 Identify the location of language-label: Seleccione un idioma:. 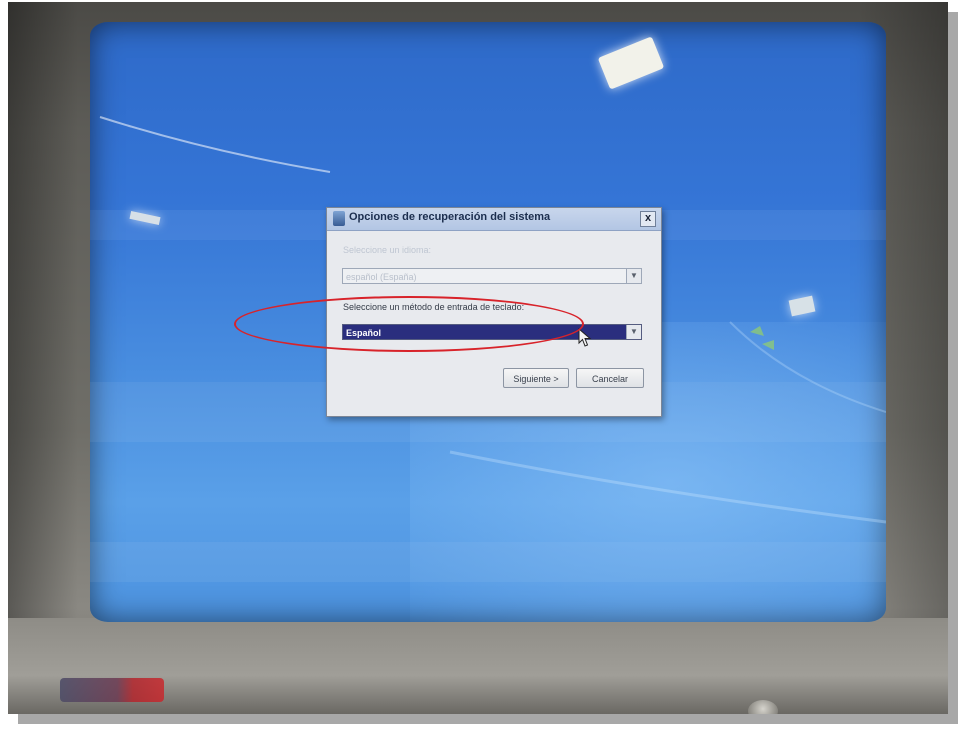
(387, 250).